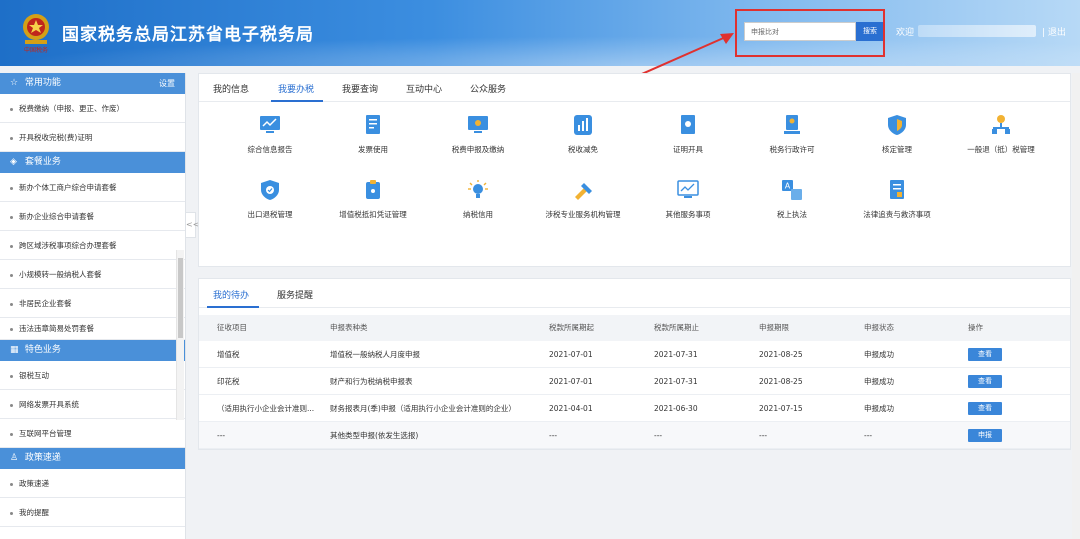  What do you see at coordinates (985, 435) in the screenshot?
I see `declare-button: 申报` at bounding box center [985, 435].